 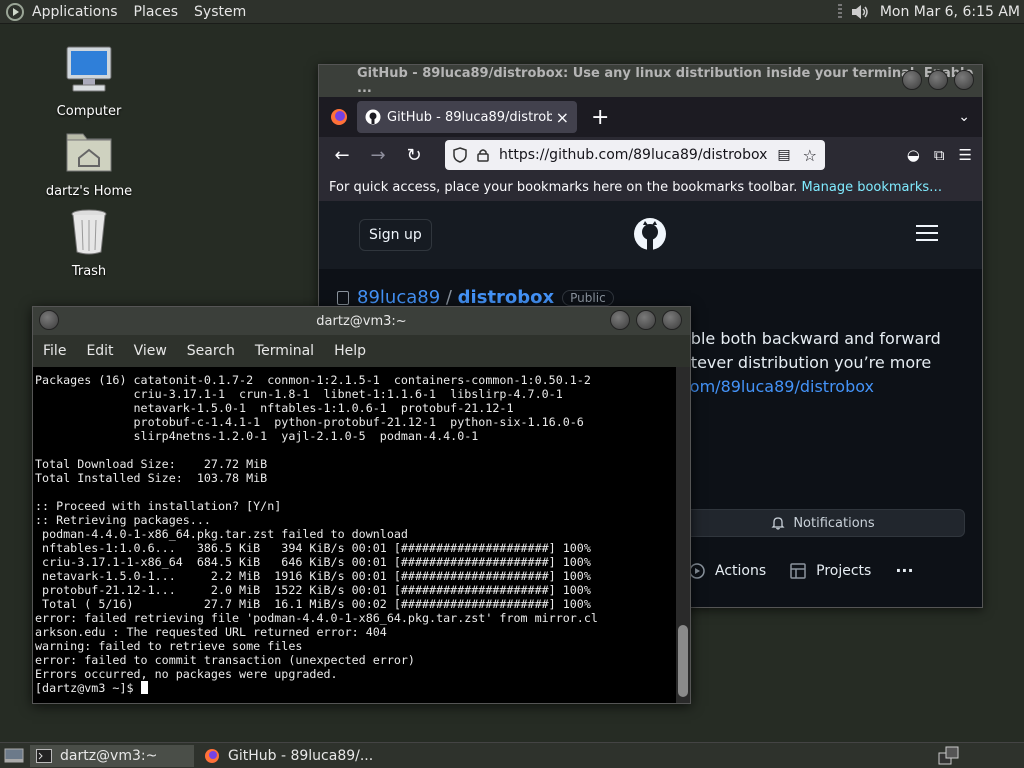 What do you see at coordinates (144, 687) in the screenshot?
I see `terminal-cursor` at bounding box center [144, 687].